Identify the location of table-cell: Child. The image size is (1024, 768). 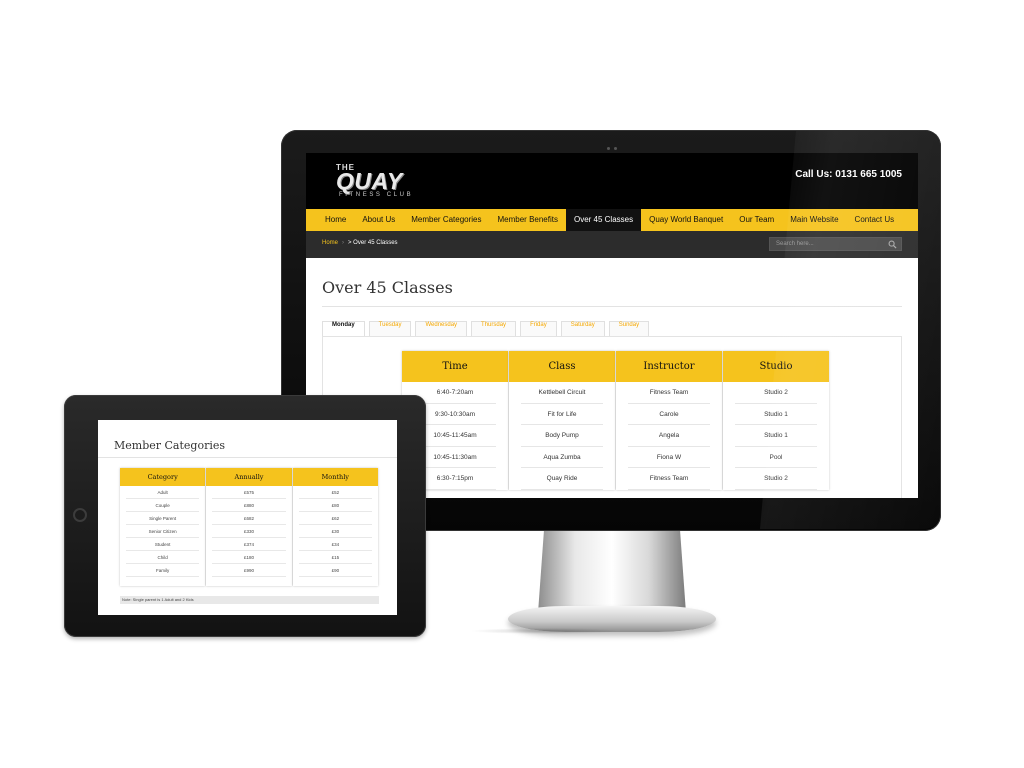
(163, 557).